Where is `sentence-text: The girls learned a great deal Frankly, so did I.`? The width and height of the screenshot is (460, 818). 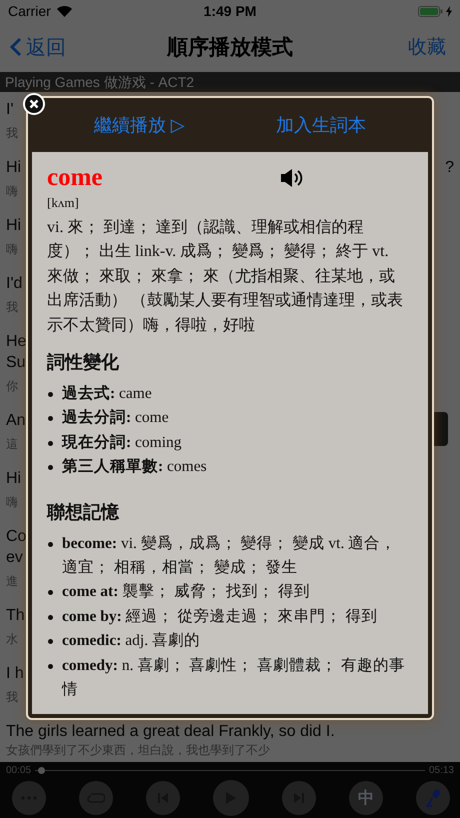 sentence-text: The girls learned a great deal Frankly, so did I. is located at coordinates (170, 732).